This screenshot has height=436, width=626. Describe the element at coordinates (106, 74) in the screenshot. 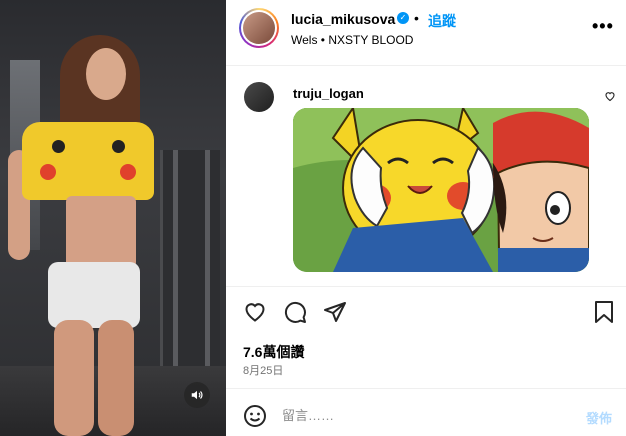

I see `person-face` at that location.